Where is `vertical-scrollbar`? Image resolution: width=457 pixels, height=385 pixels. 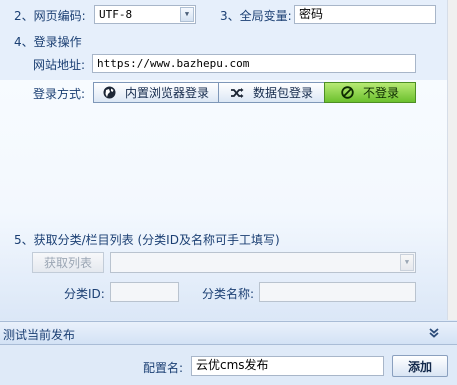 vertical-scrollbar is located at coordinates (452, 160).